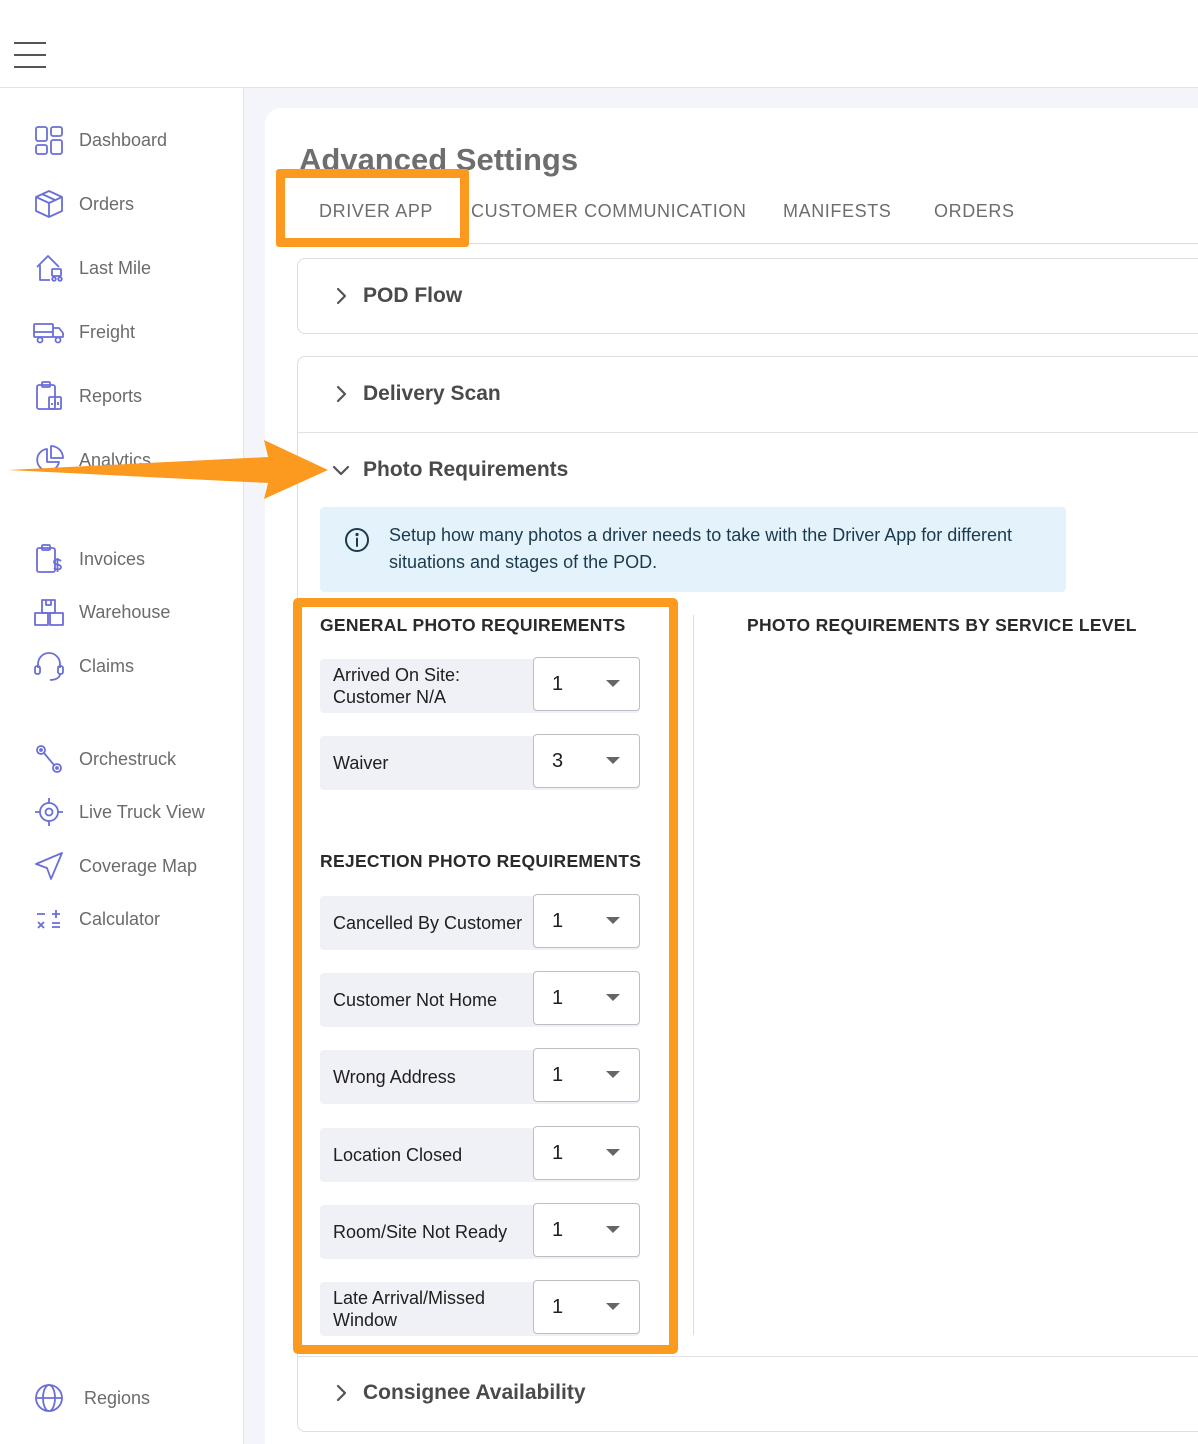  What do you see at coordinates (473, 625) in the screenshot?
I see `general-requirements-heading: GENERAL PHOTO REQUIREMENTS` at bounding box center [473, 625].